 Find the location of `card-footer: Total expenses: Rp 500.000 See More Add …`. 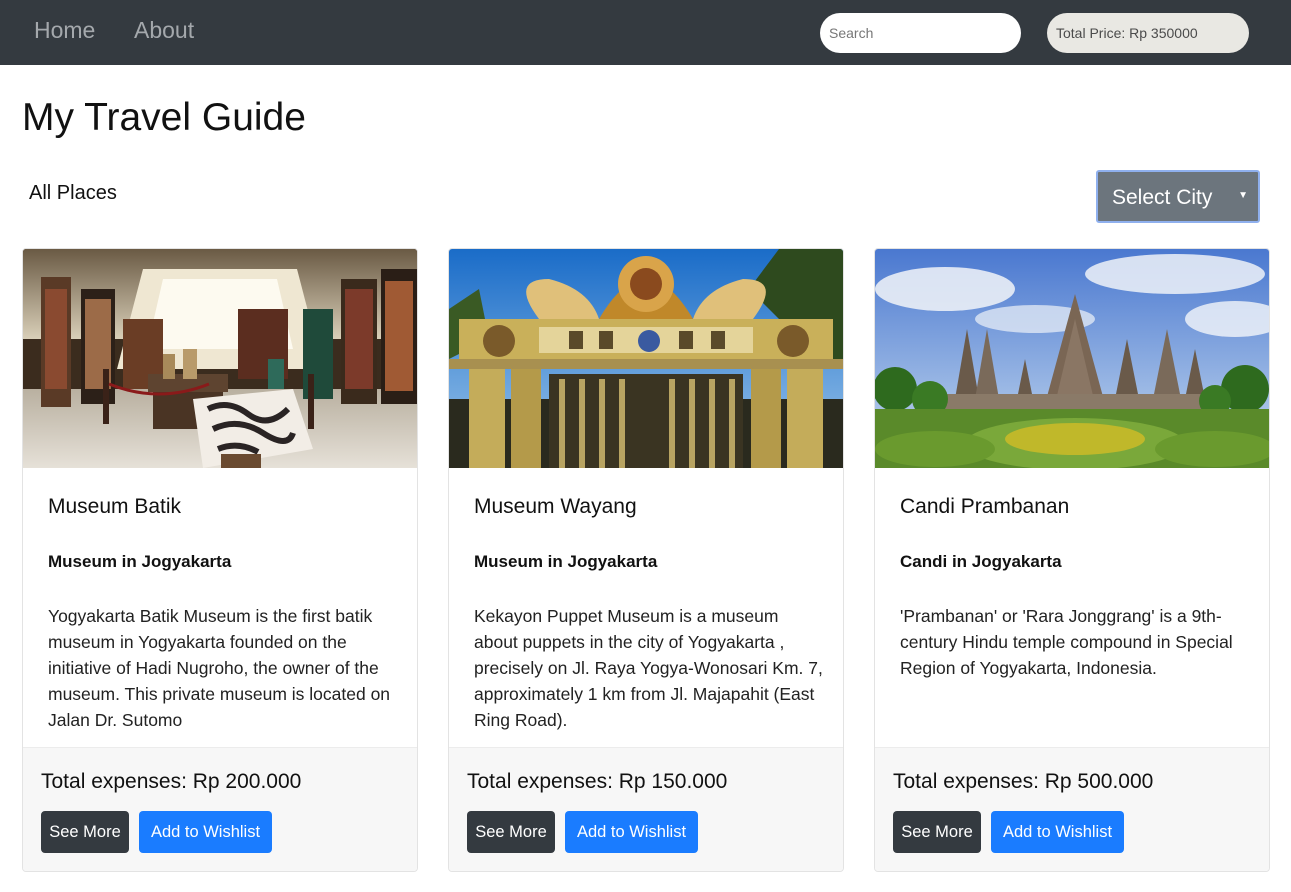

card-footer: Total expenses: Rp 500.000 See More Add … is located at coordinates (1072, 809).